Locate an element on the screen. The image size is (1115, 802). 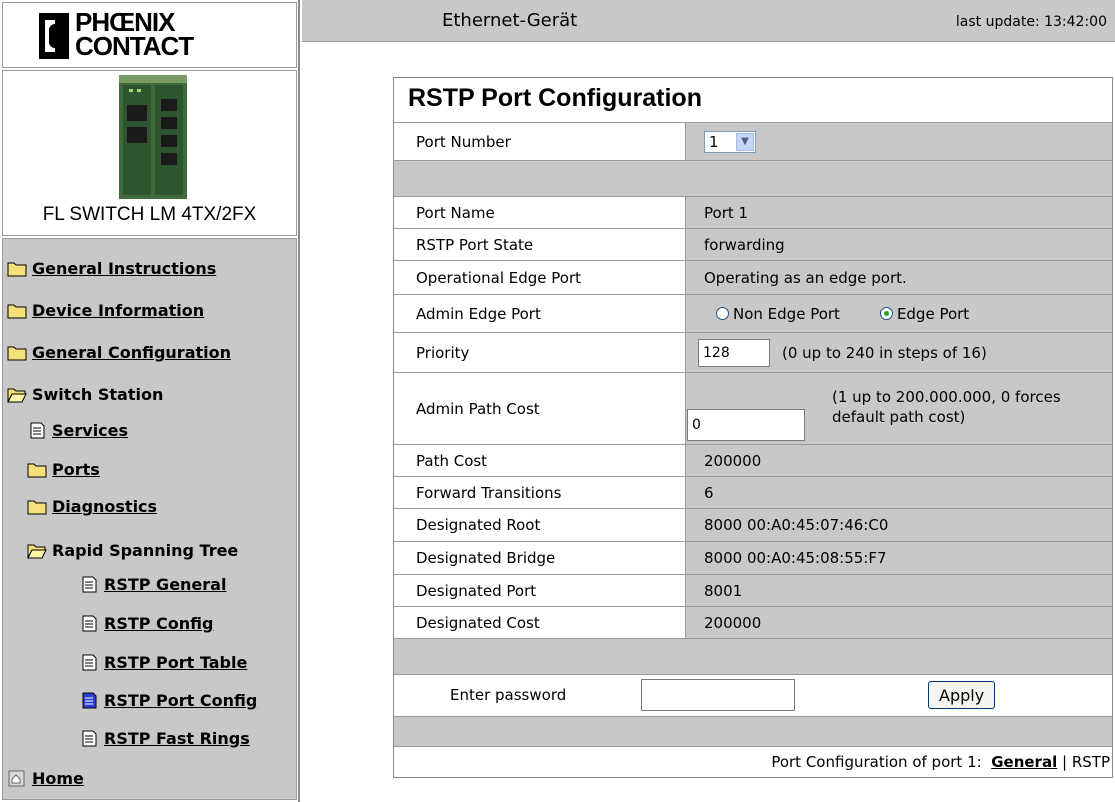
admin-edge-port-row: Admin Edge Port Non Edge Port Edge Port is located at coordinates (753, 313).